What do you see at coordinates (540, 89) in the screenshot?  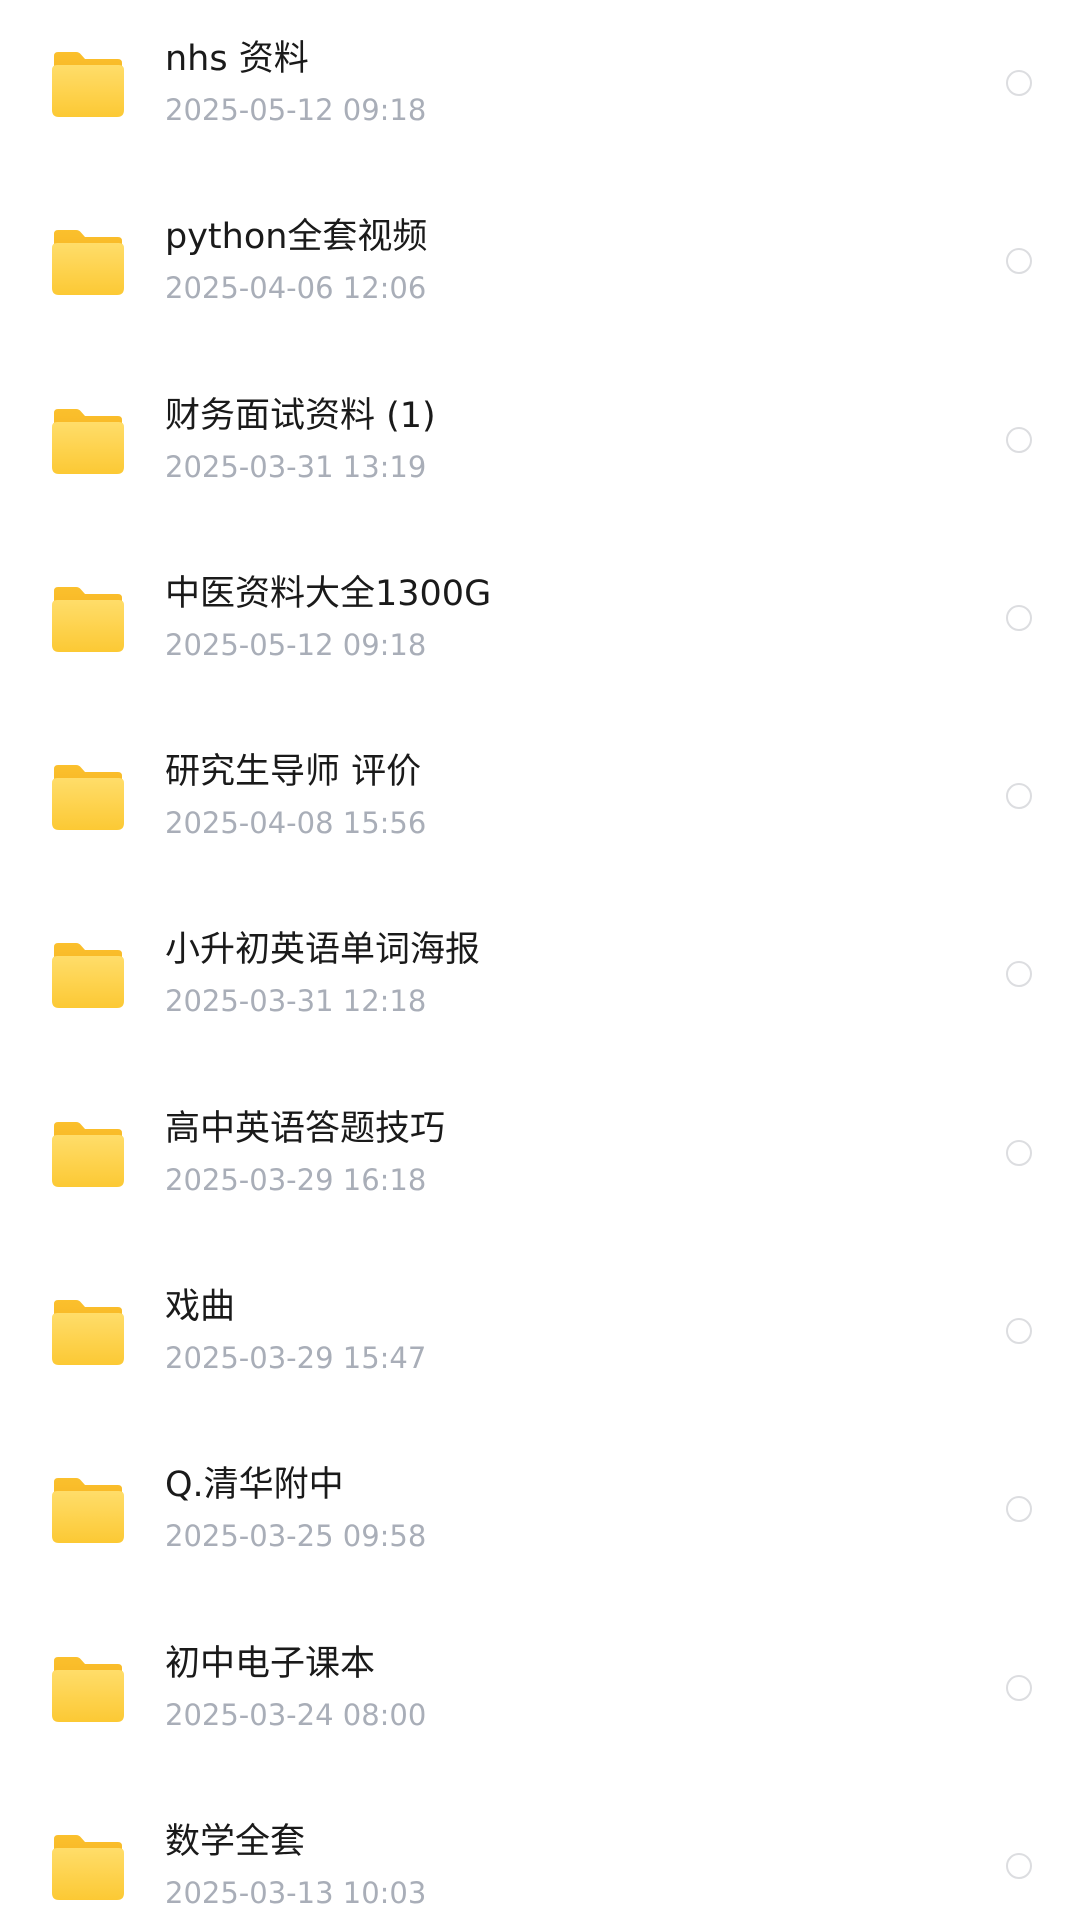 I see `list-item: nhs 资料 2025-05-12 09:18` at bounding box center [540, 89].